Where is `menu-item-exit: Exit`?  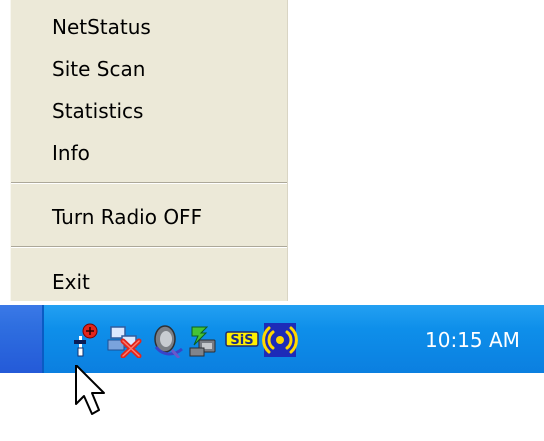 menu-item-exit: Exit is located at coordinates (149, 282).